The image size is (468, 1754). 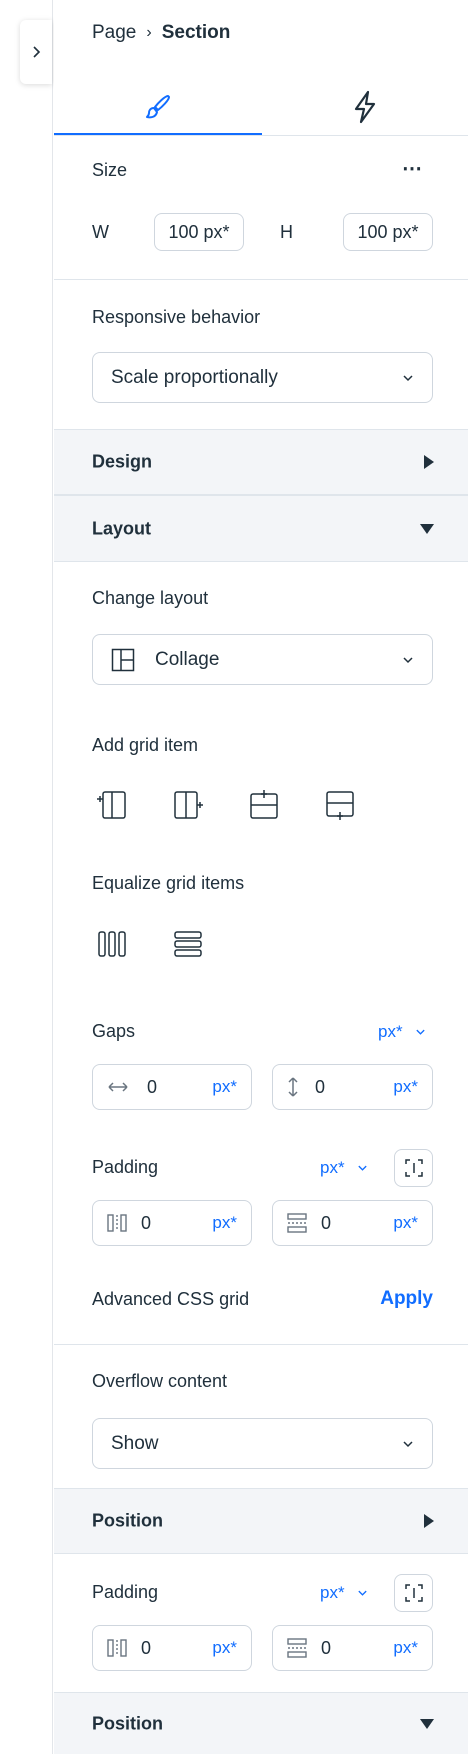 I want to click on responsive-behavior-dropdown: Scale proportionally, so click(x=262, y=377).